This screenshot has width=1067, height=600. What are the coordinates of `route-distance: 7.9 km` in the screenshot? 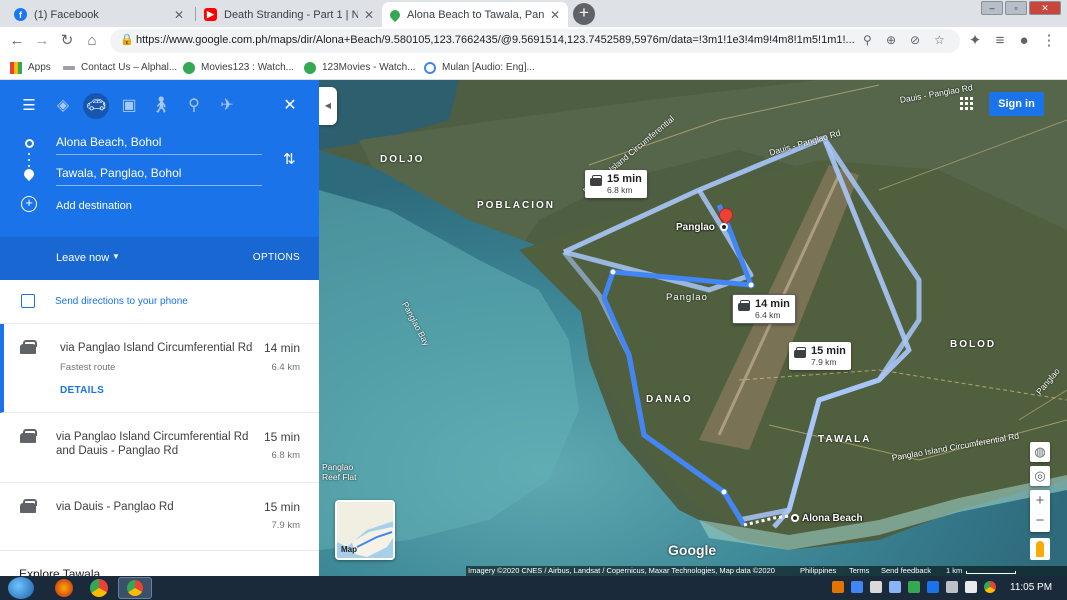 It's located at (285, 525).